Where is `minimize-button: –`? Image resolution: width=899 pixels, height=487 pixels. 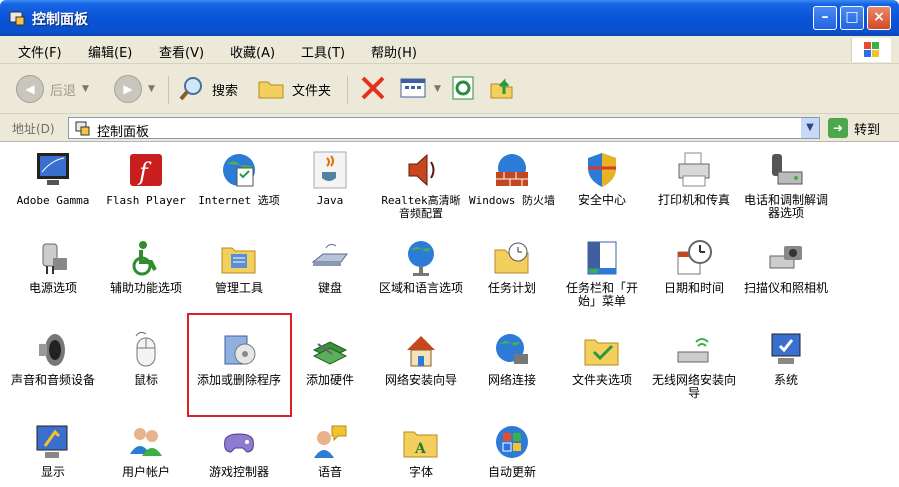 minimize-button: – is located at coordinates (825, 18).